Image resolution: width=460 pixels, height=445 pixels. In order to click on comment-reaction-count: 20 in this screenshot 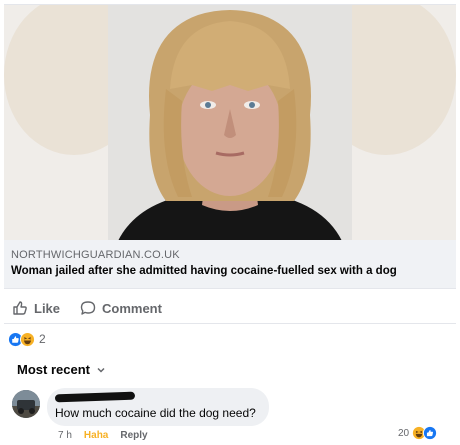, I will do `click(404, 433)`.